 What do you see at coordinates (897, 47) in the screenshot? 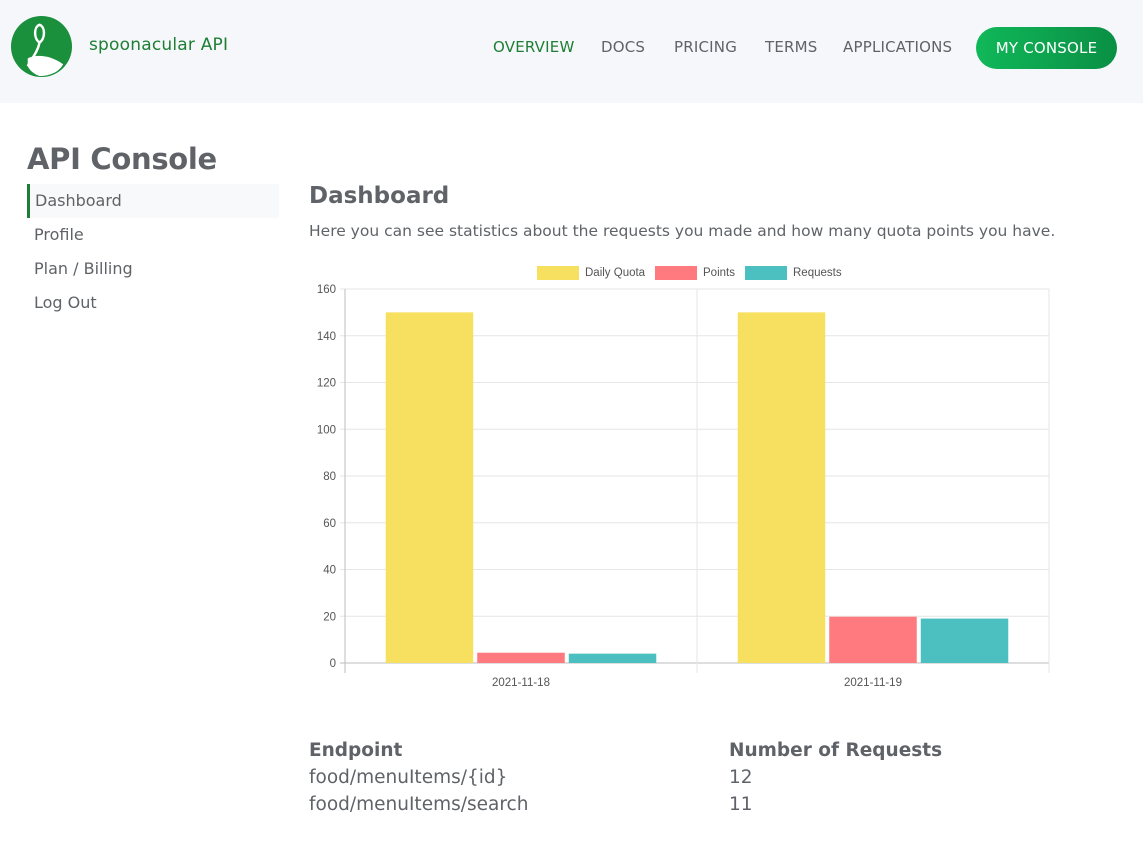
I see `nav-applications: APPLICATIONS` at bounding box center [897, 47].